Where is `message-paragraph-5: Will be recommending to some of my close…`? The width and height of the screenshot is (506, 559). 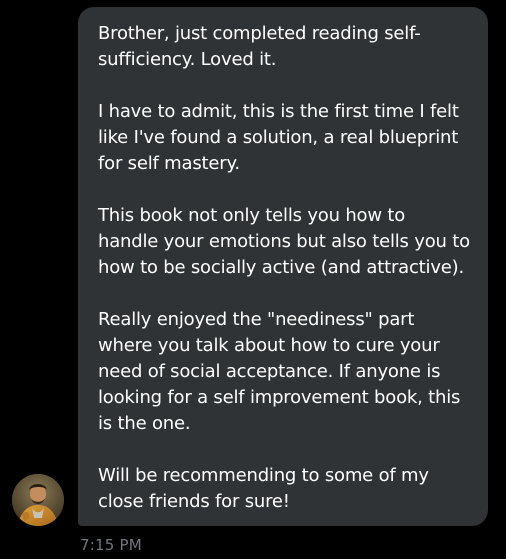
message-paragraph-5: Will be recommending to some of my close… is located at coordinates (263, 488).